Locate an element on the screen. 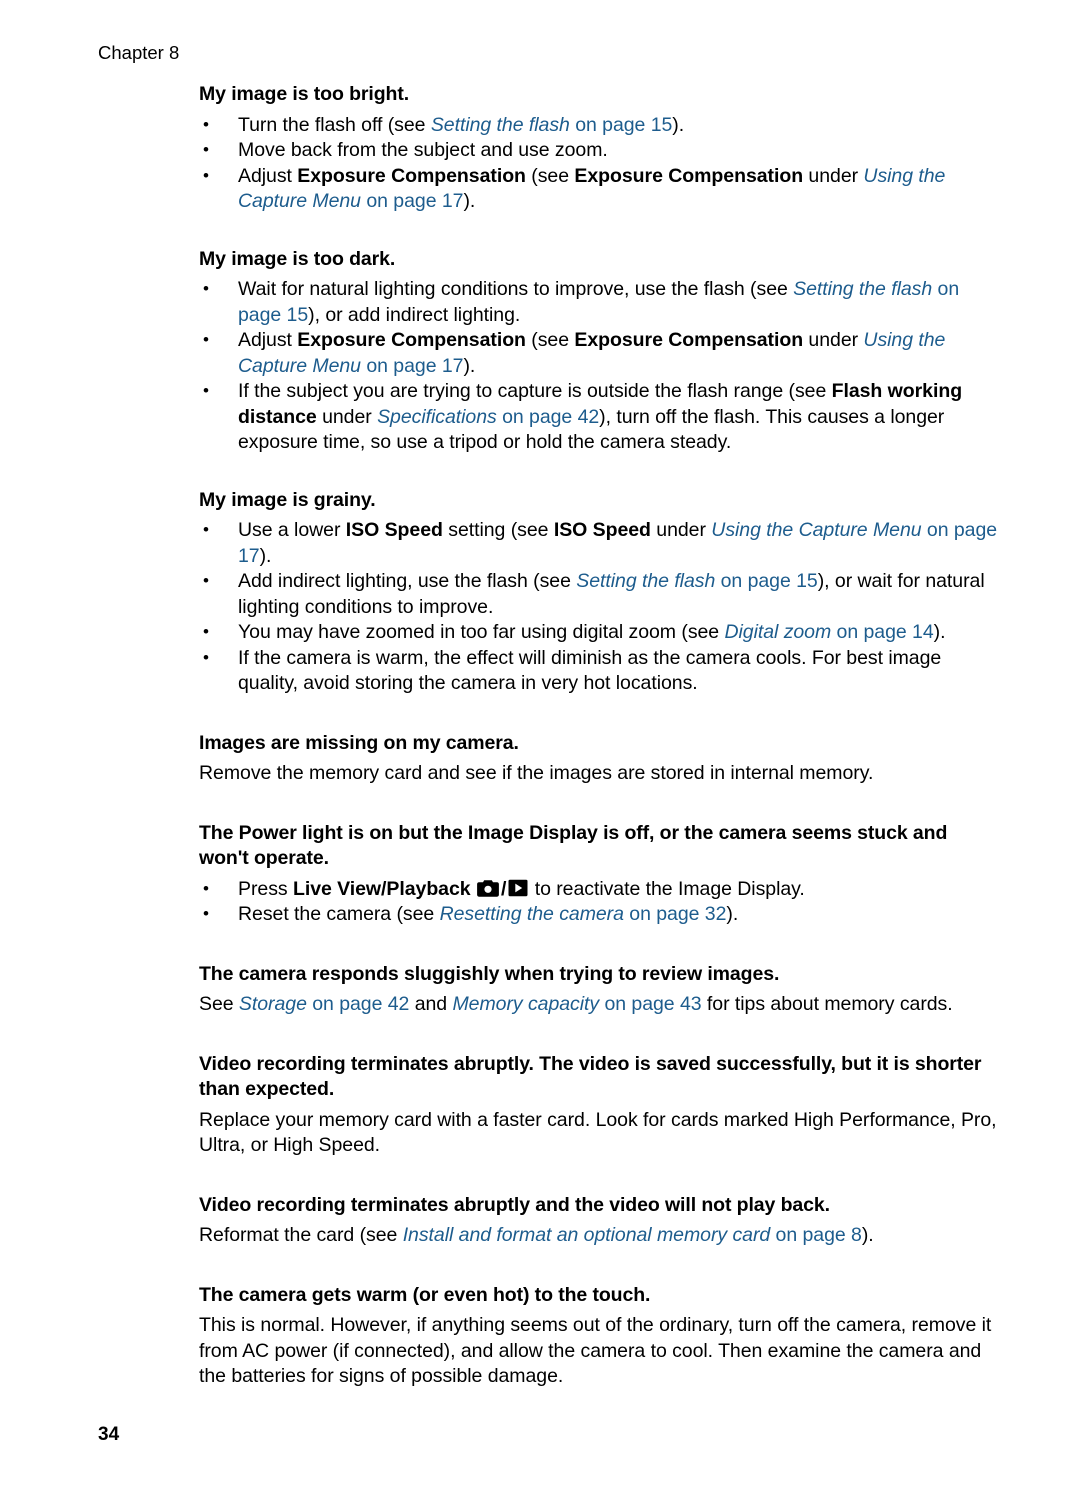  link-resetting-the-camera: Resetting the camera is located at coordinates (532, 914).